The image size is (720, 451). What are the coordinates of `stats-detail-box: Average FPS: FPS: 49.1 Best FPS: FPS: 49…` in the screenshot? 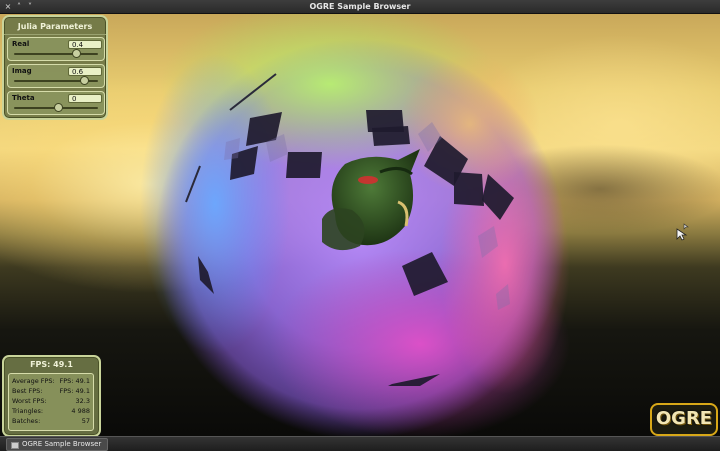 It's located at (51, 402).